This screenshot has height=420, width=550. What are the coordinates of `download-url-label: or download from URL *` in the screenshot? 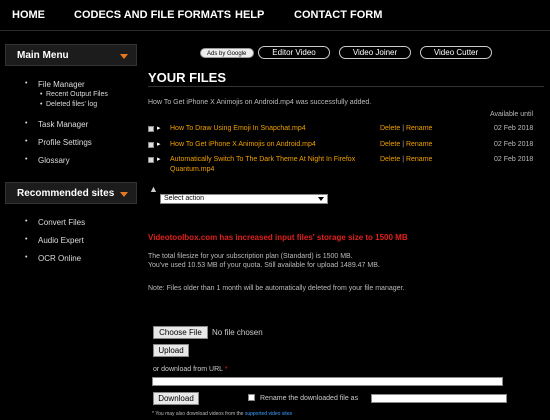 It's located at (190, 369).